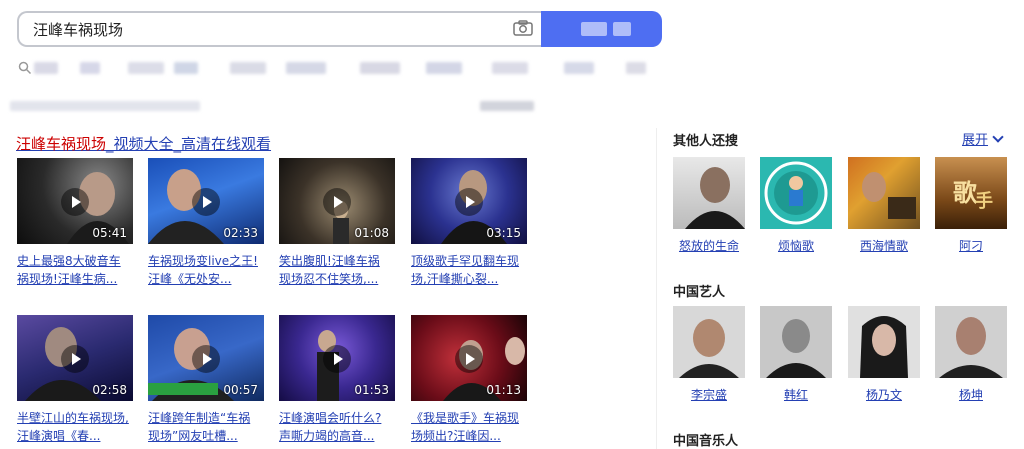 This screenshot has width=1024, height=449. What do you see at coordinates (203, 261) in the screenshot?
I see `video-caption-line: 车祸现场变live之王!` at bounding box center [203, 261].